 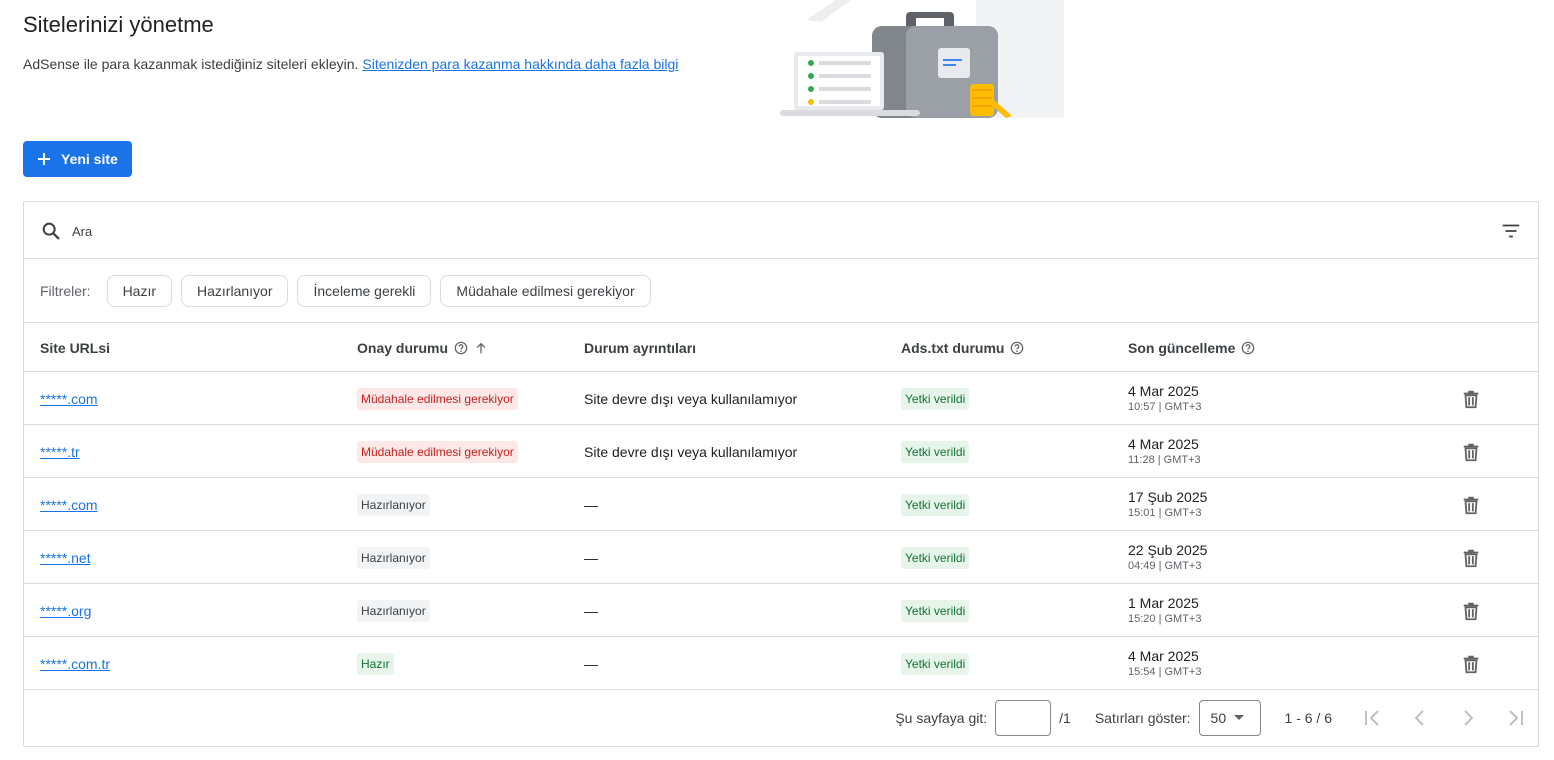 I want to click on filter-chip-mudahale: Müdahale edilmesi gerekiyor, so click(x=545, y=290).